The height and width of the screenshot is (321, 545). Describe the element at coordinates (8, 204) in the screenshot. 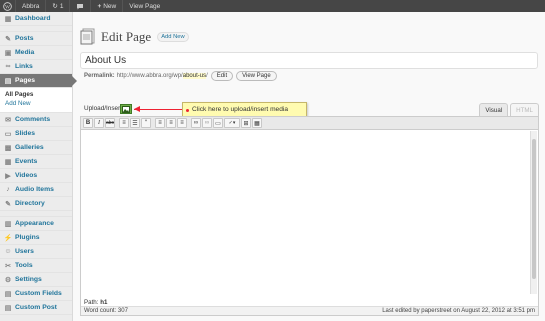

I see `directory-icon: ✎` at that location.